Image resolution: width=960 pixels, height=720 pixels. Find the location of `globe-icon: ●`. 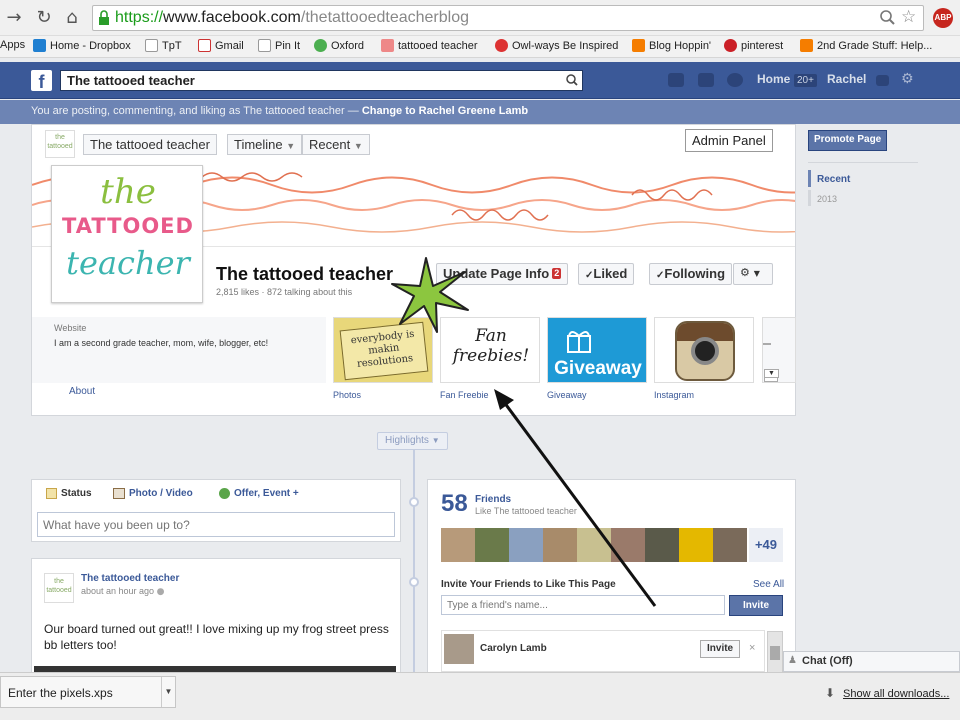

globe-icon: ● is located at coordinates (160, 592).